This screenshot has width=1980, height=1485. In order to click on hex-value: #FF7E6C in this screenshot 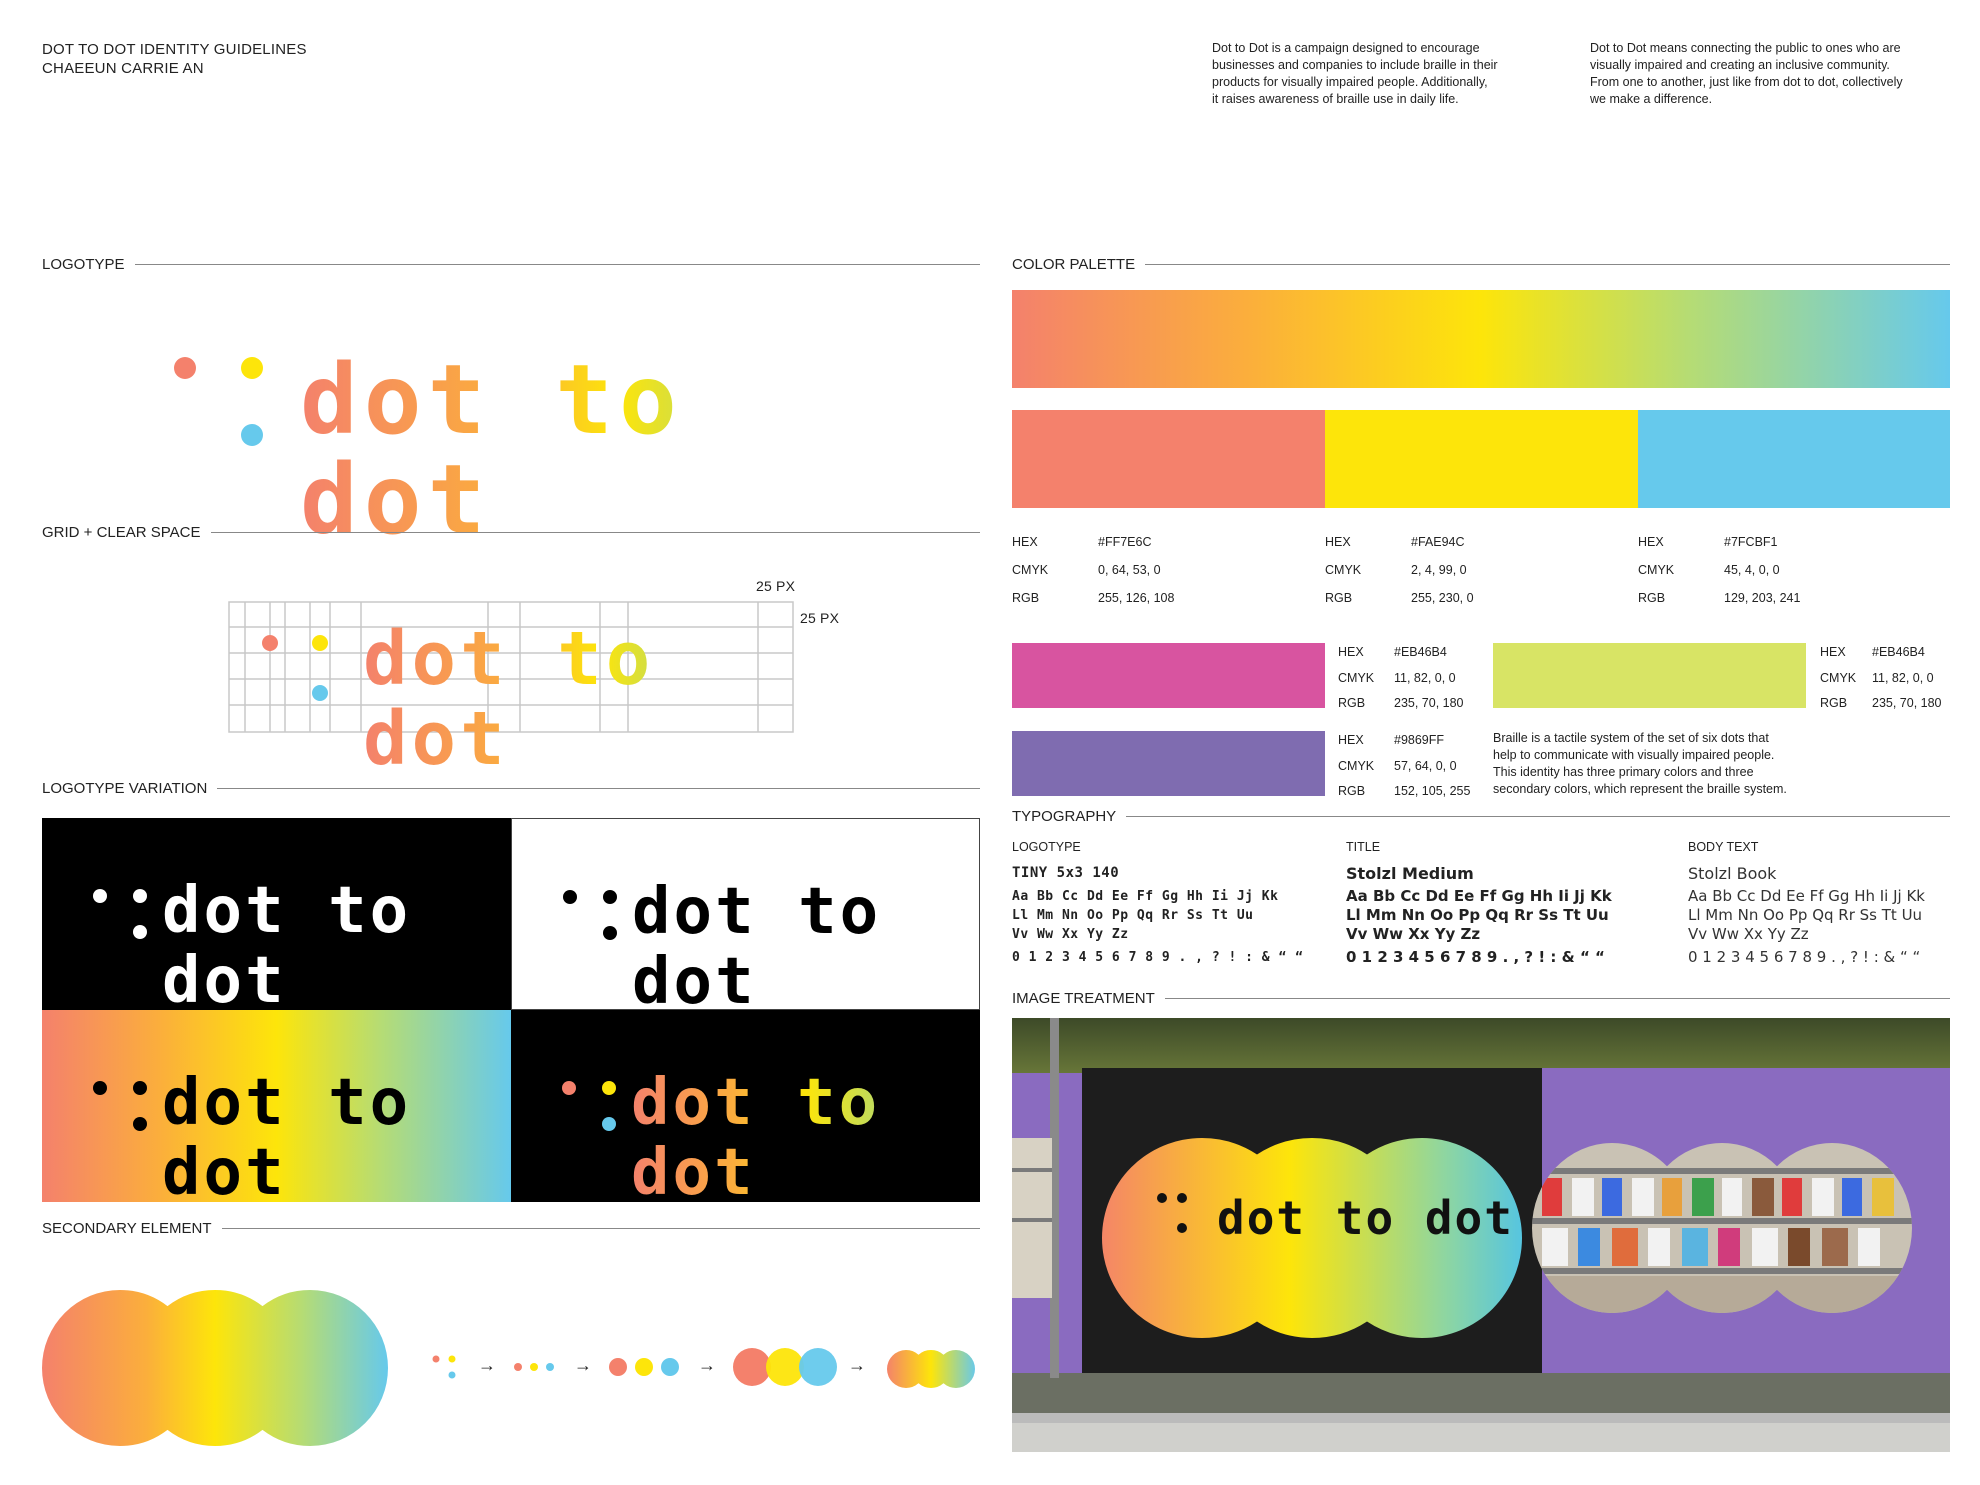, I will do `click(1125, 542)`.